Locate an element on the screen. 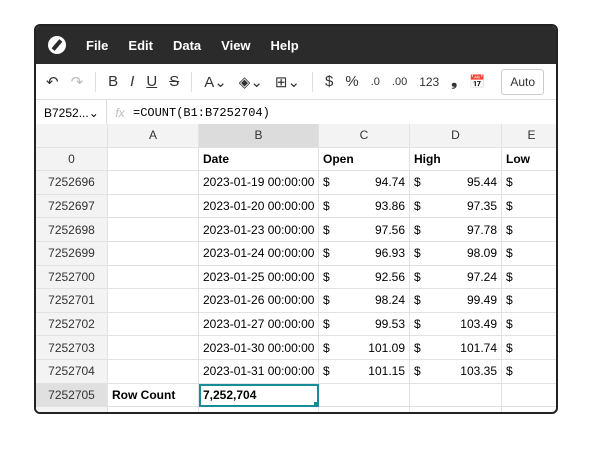  text-color-button: A⌄ is located at coordinates (215, 82).